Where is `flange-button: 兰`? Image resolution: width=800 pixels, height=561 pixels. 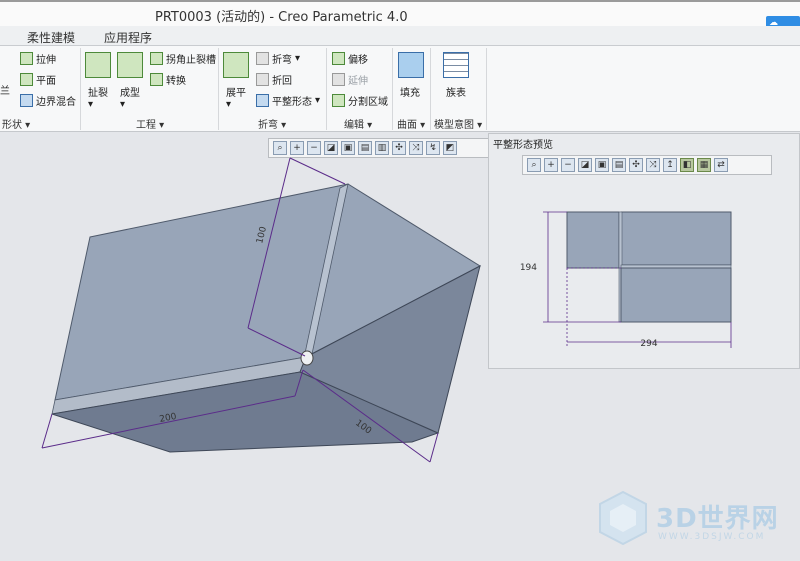
flange-button: 兰 is located at coordinates (5, 89).